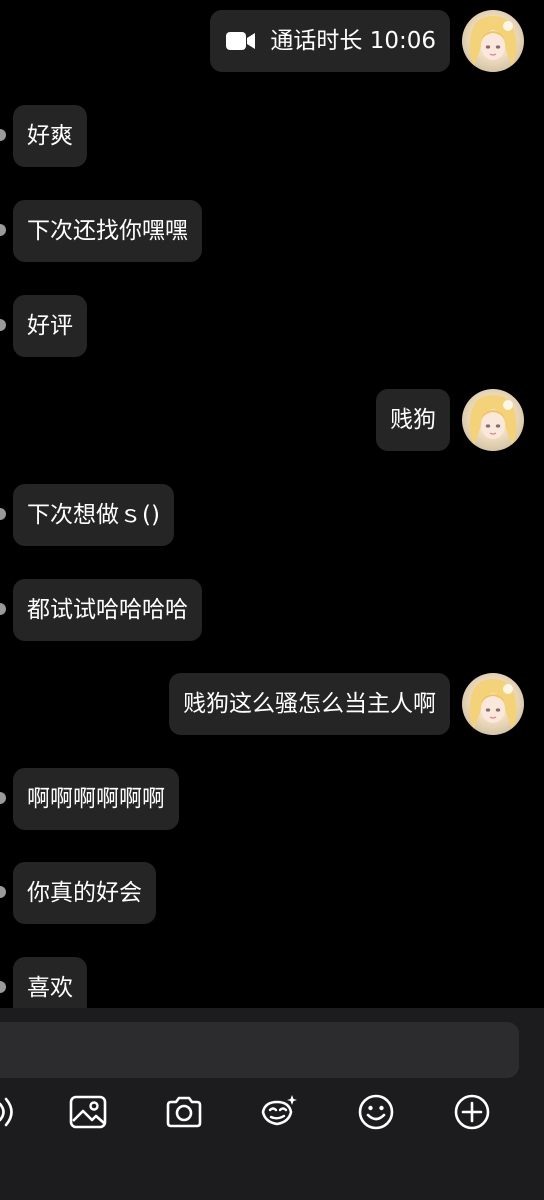 This screenshot has height=1200, width=544. Describe the element at coordinates (184, 1112) in the screenshot. I see `camera-icon` at that location.